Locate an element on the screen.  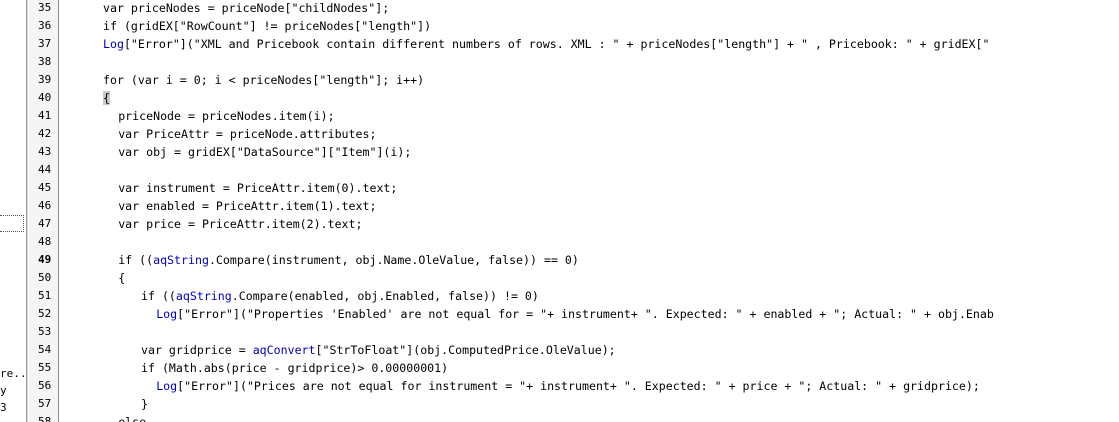
code-token: else is located at coordinates (132, 418).